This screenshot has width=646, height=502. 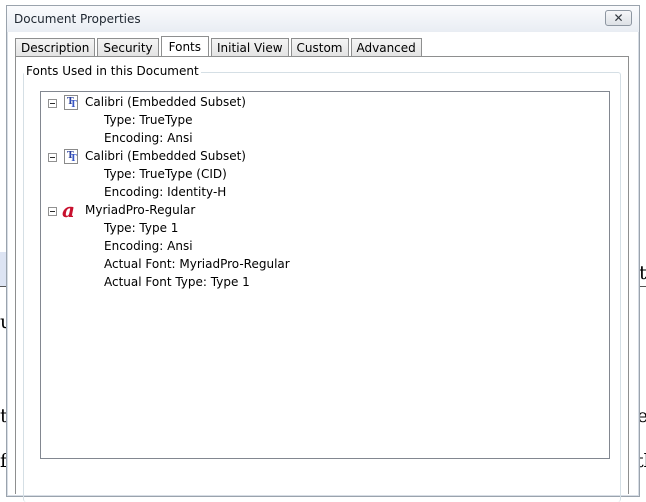 I want to click on font-detail: Type: TrueType (CID), so click(x=165, y=174).